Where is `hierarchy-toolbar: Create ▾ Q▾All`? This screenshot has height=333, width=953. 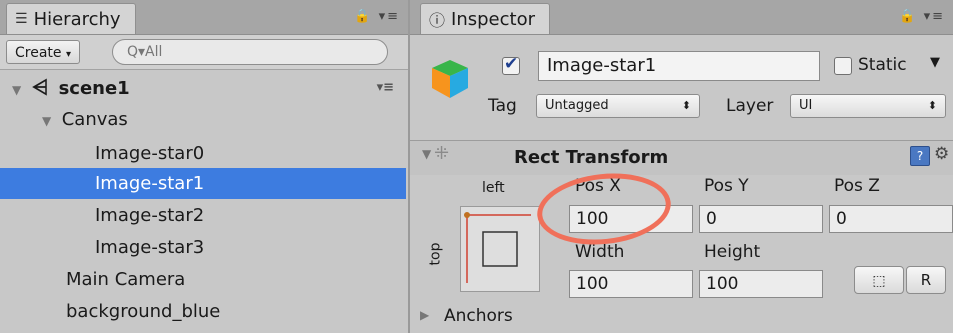
hierarchy-toolbar: Create ▾ Q▾All is located at coordinates (204, 52).